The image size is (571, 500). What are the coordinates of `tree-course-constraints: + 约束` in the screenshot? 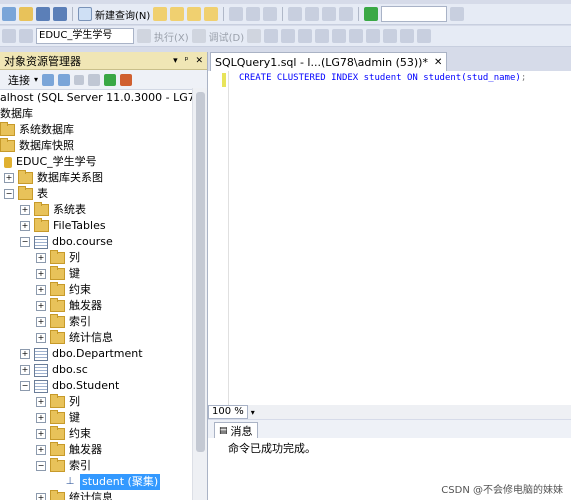 It's located at (63, 290).